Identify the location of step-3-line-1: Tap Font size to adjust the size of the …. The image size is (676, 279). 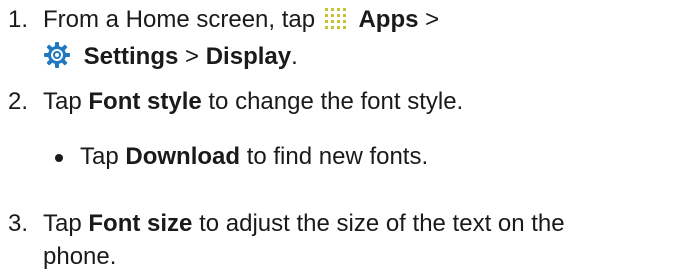
(304, 224).